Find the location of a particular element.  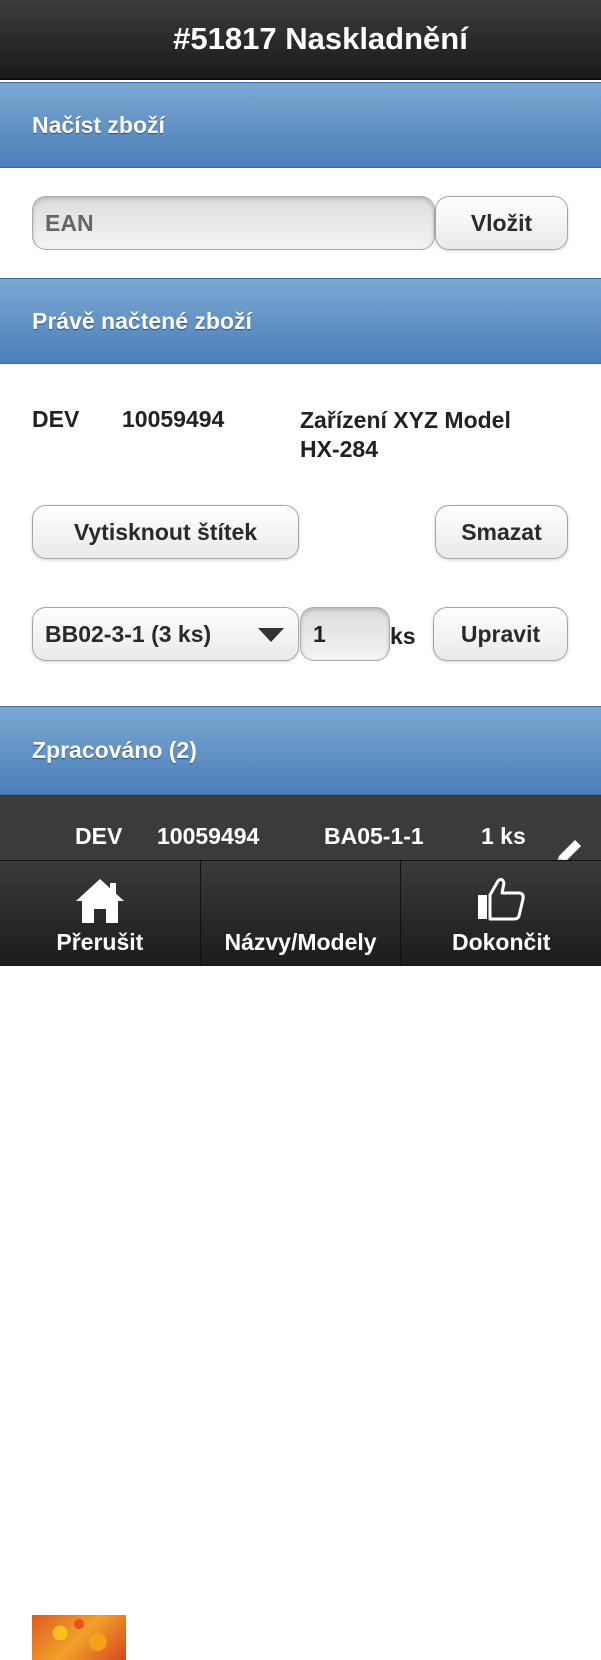

item-code: 10059494 is located at coordinates (173, 419).